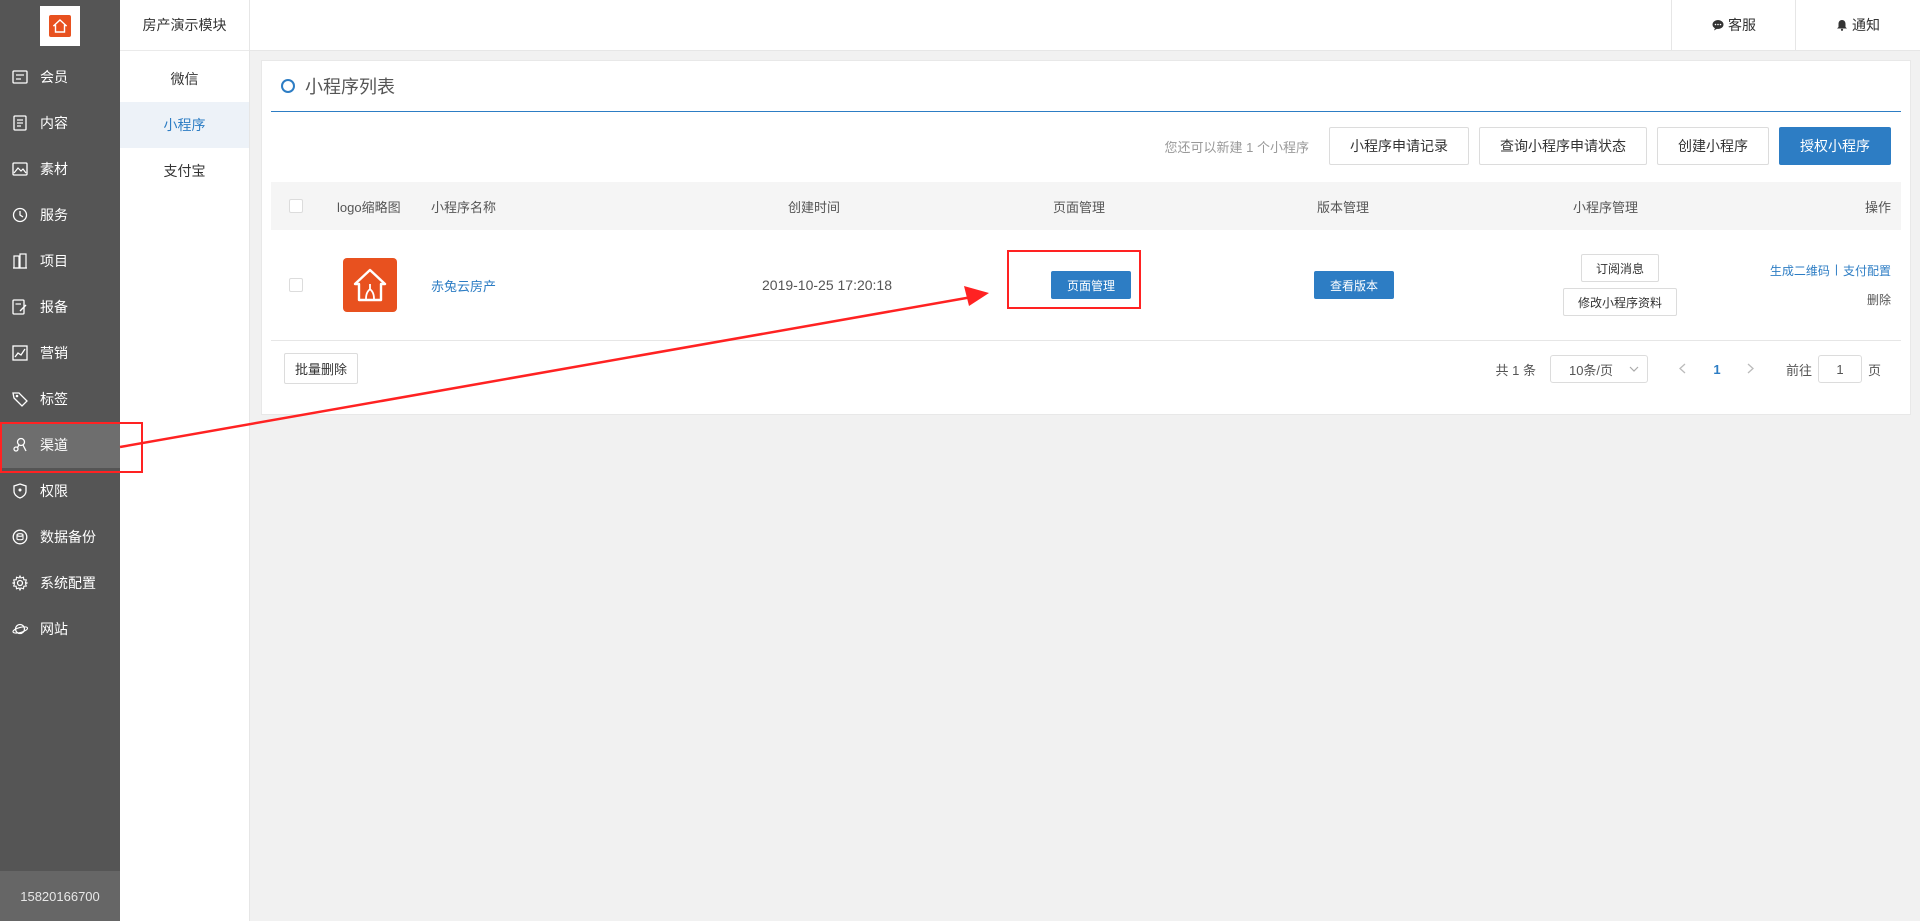 Image resolution: width=1920 pixels, height=921 pixels. Describe the element at coordinates (1835, 146) in the screenshot. I see `authorize-miniprogram-button: 授权小程序` at that location.